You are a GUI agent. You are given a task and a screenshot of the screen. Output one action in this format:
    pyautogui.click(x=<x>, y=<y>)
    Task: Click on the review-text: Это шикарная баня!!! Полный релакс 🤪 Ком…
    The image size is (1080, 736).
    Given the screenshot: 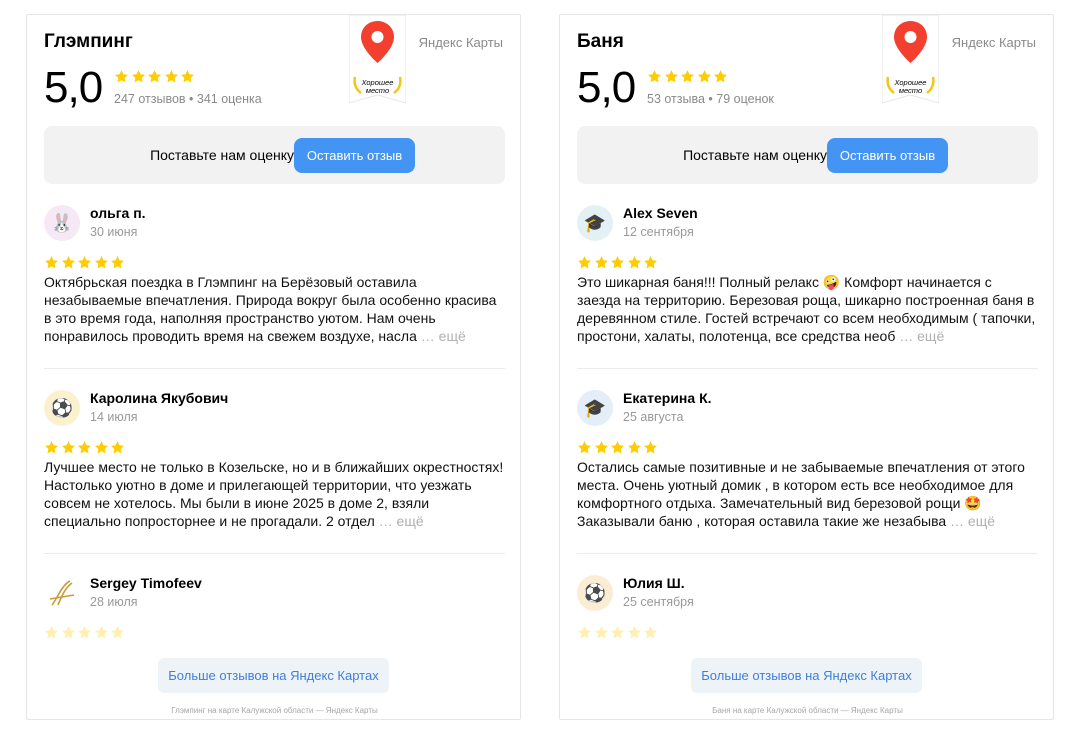 What is the action you would take?
    pyautogui.click(x=807, y=309)
    